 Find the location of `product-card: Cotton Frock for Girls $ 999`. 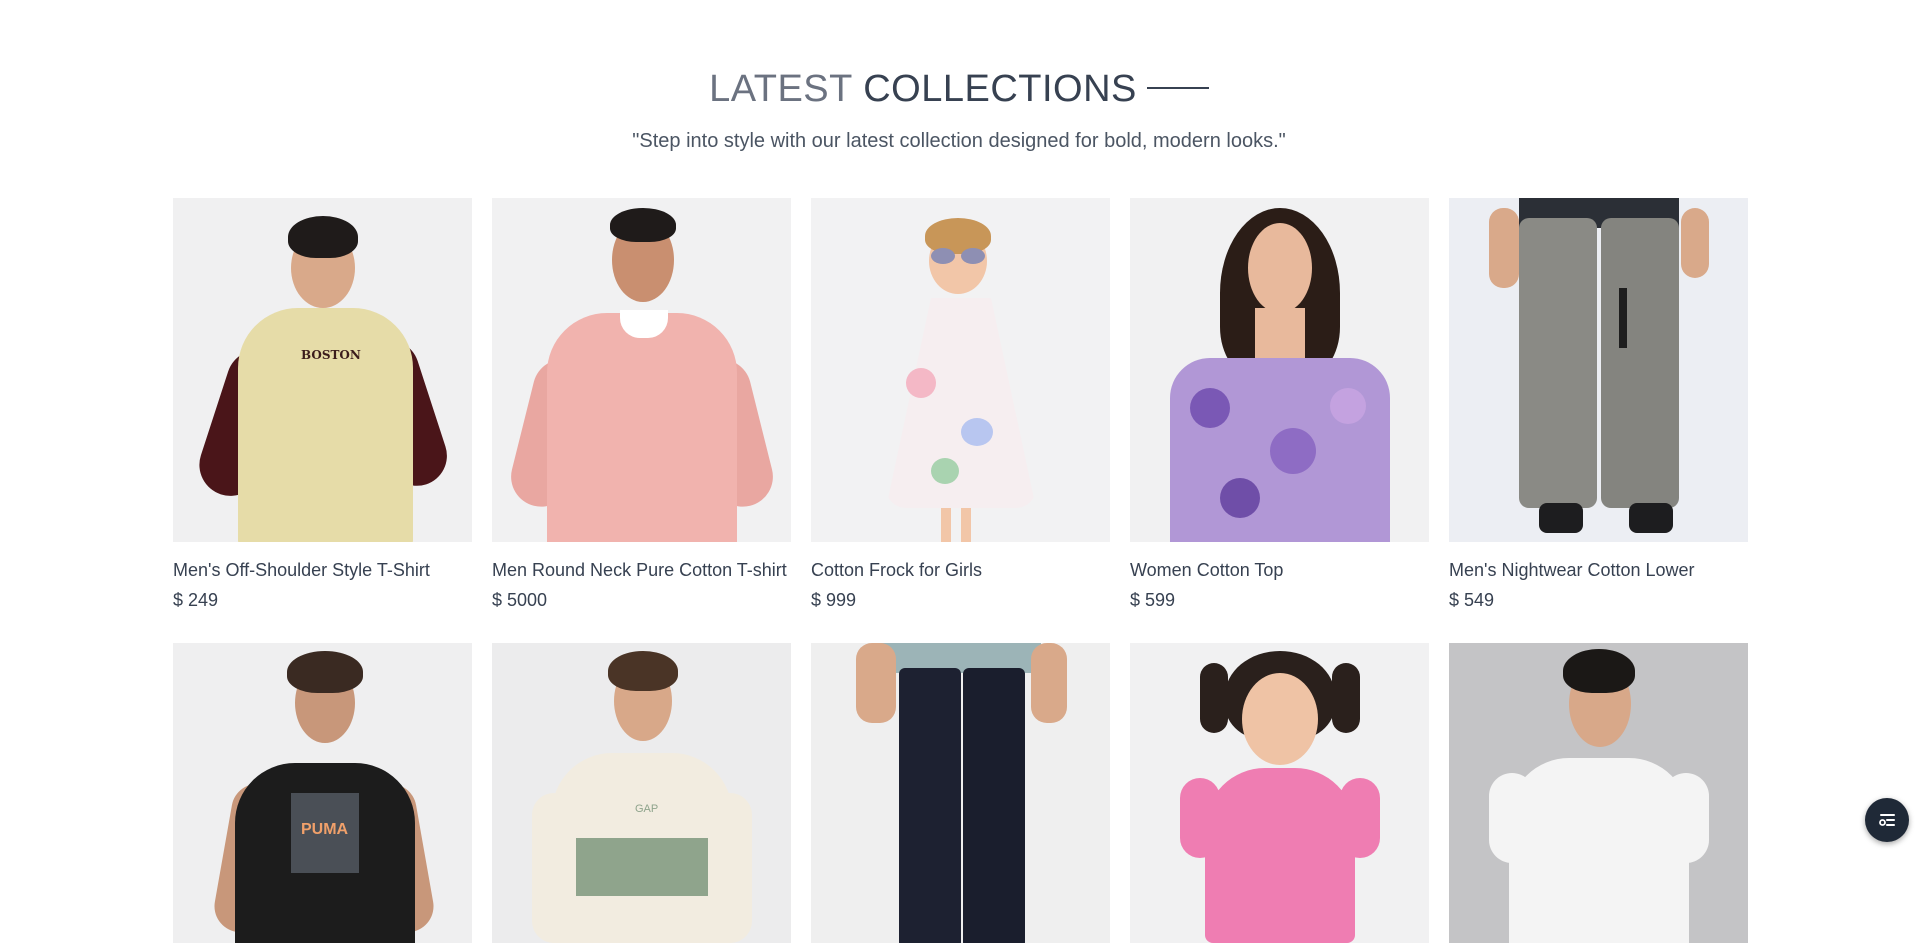

product-card: Cotton Frock for Girls $ 999 is located at coordinates (960, 404).